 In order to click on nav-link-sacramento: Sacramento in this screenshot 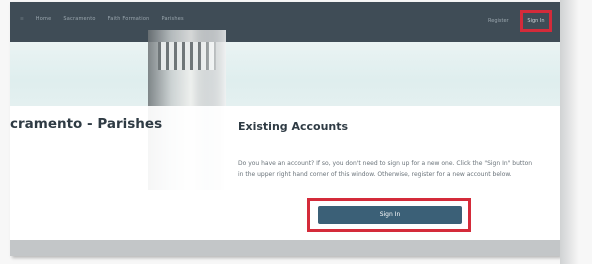, I will do `click(79, 19)`.